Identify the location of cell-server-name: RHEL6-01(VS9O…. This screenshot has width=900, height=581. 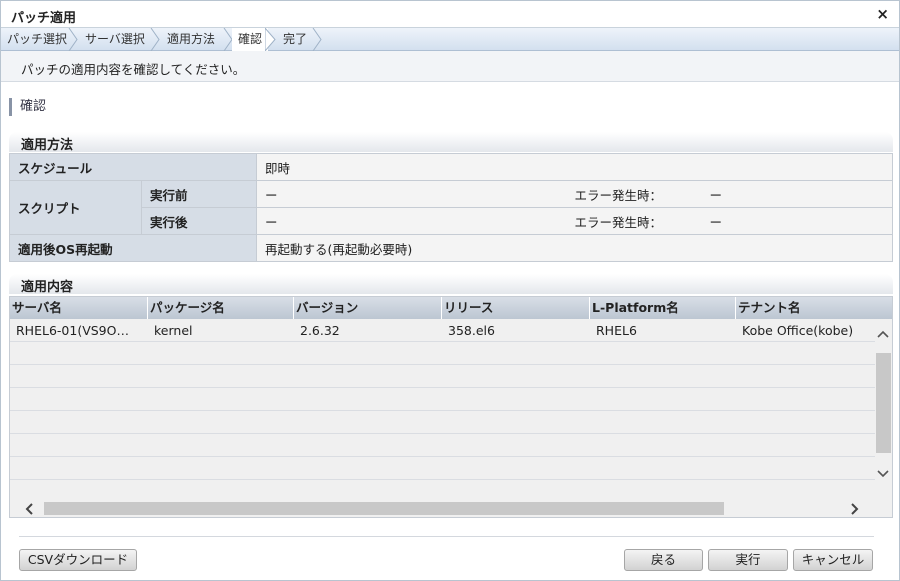
(72, 330).